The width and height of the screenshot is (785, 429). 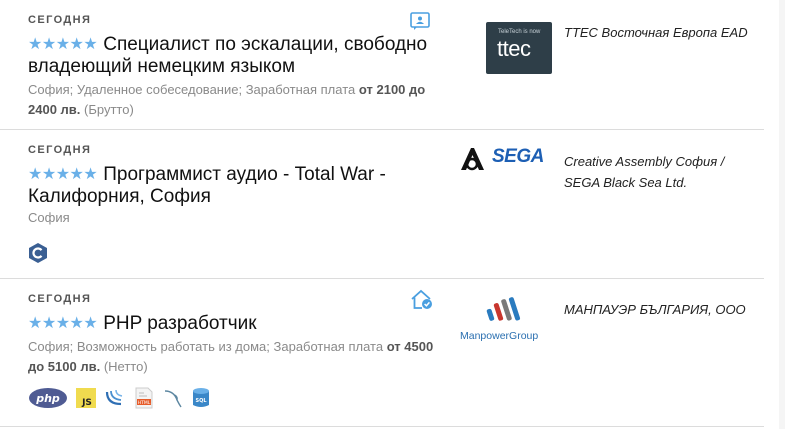 I want to click on mysql-icon, so click(x=173, y=400).